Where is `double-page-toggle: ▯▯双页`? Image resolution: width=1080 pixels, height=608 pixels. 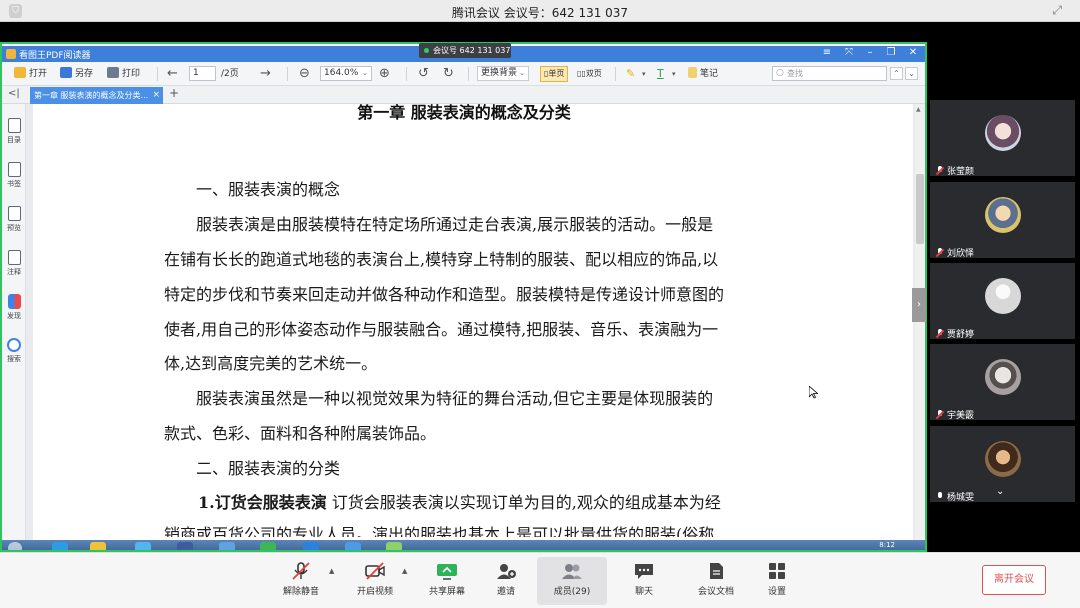 double-page-toggle: ▯▯双页 is located at coordinates (589, 74).